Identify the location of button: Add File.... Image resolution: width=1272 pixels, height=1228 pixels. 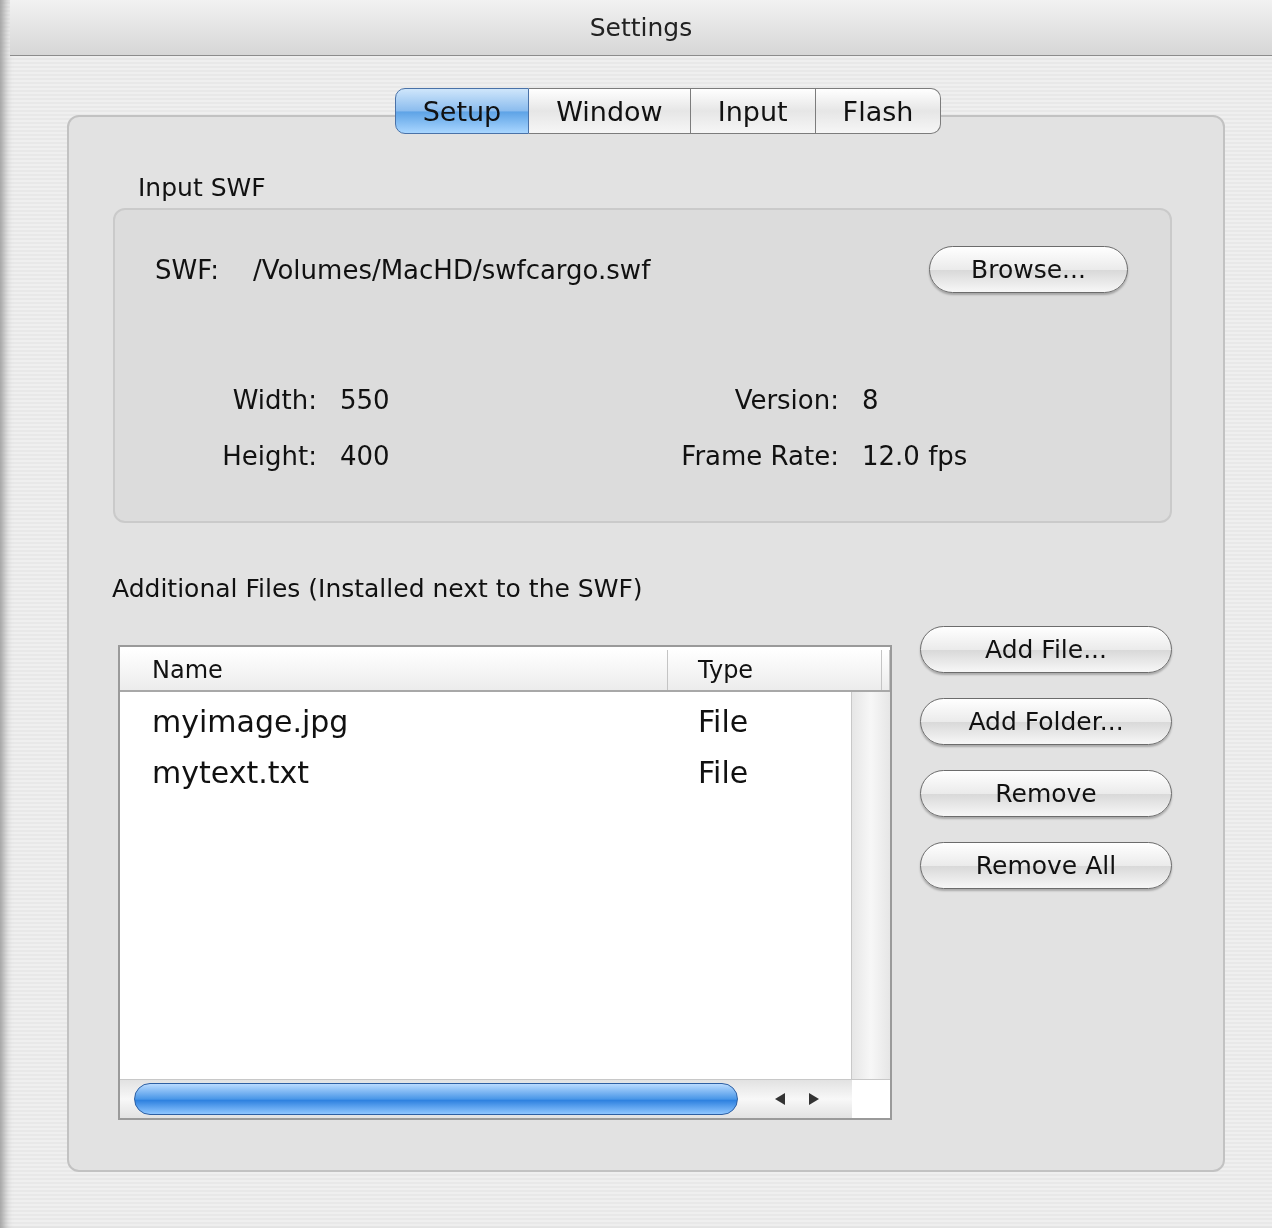
(1046, 649).